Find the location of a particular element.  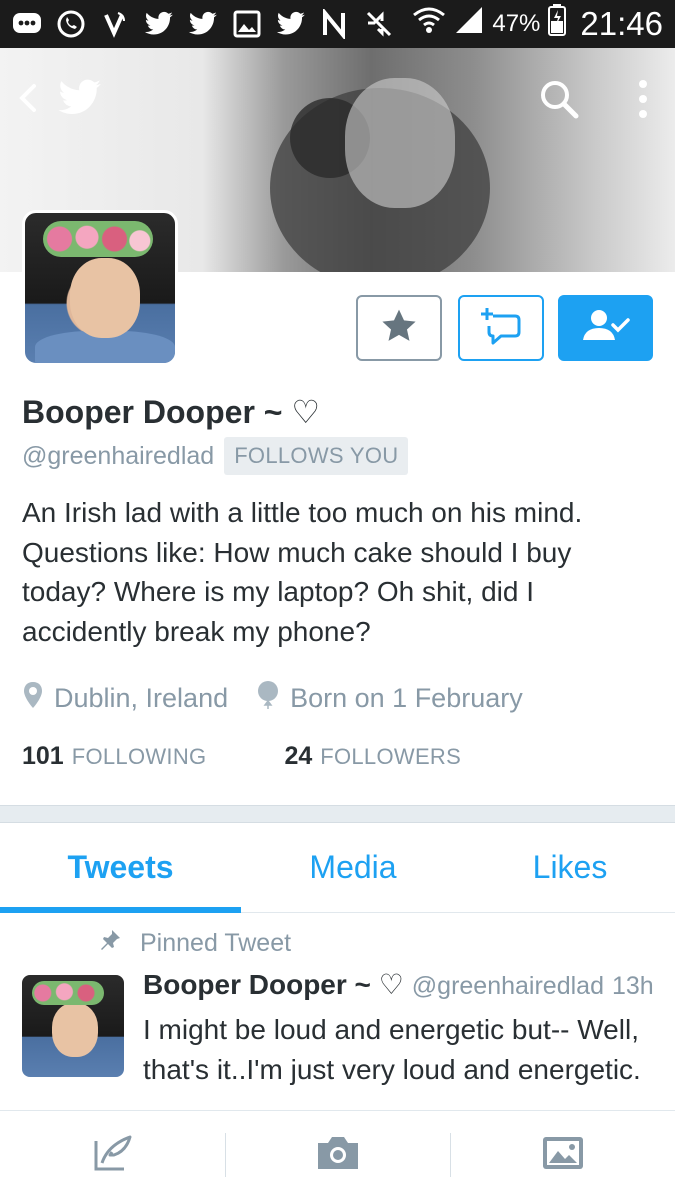

follows-you-badge: FOLLOWS YOU is located at coordinates (316, 456).